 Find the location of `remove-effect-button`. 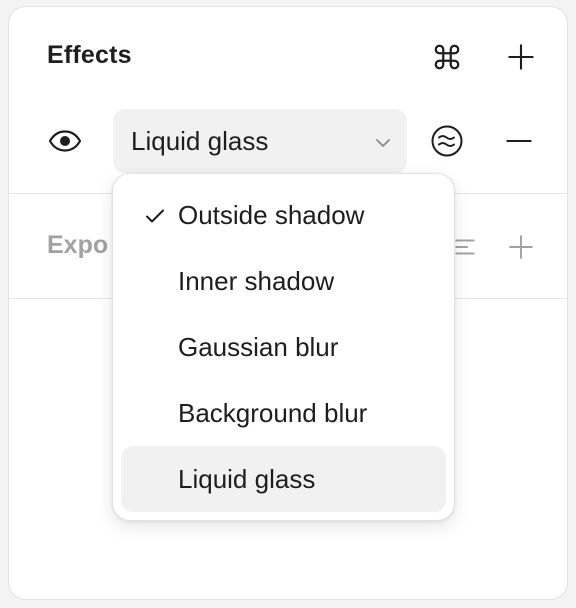

remove-effect-button is located at coordinates (519, 141).